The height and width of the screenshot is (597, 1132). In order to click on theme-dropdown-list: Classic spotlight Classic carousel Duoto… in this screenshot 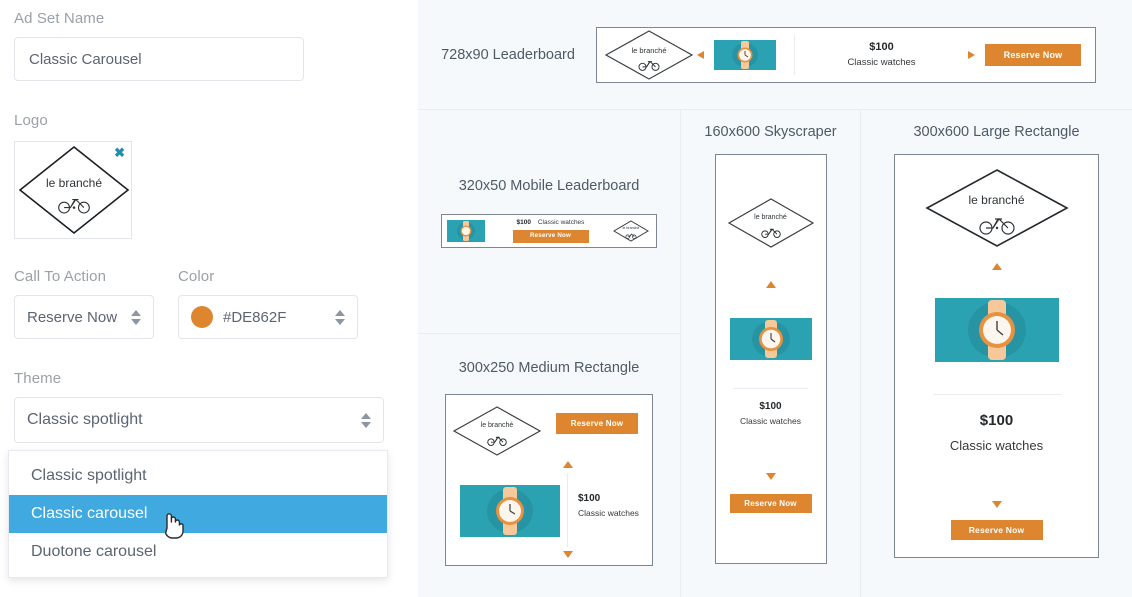, I will do `click(198, 514)`.